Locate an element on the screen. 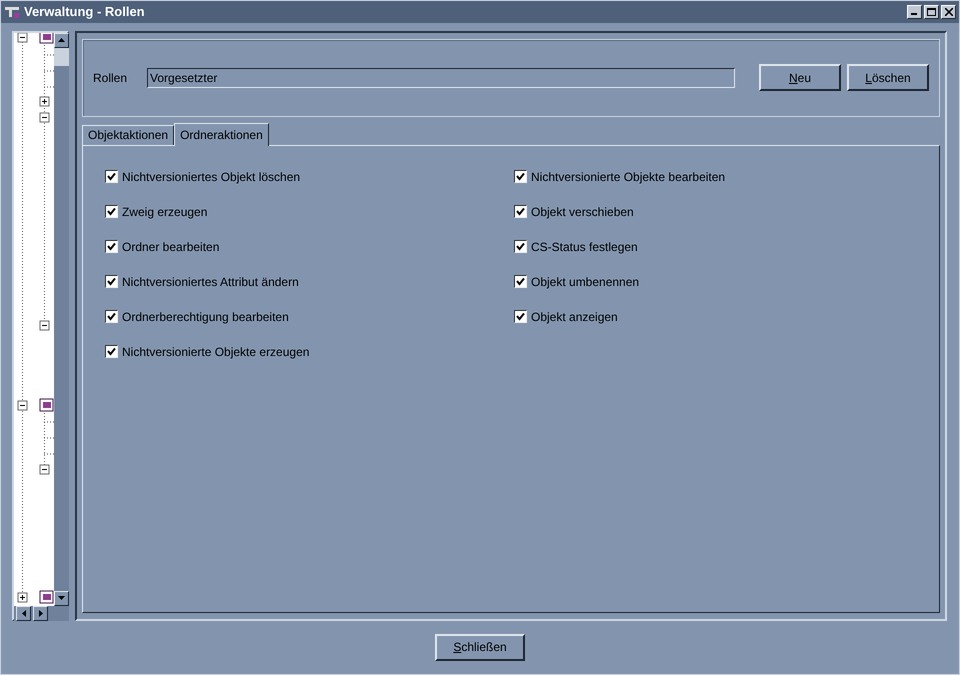  checkbox-label: Nichtversionierte Objekte bearbeiten is located at coordinates (628, 177).